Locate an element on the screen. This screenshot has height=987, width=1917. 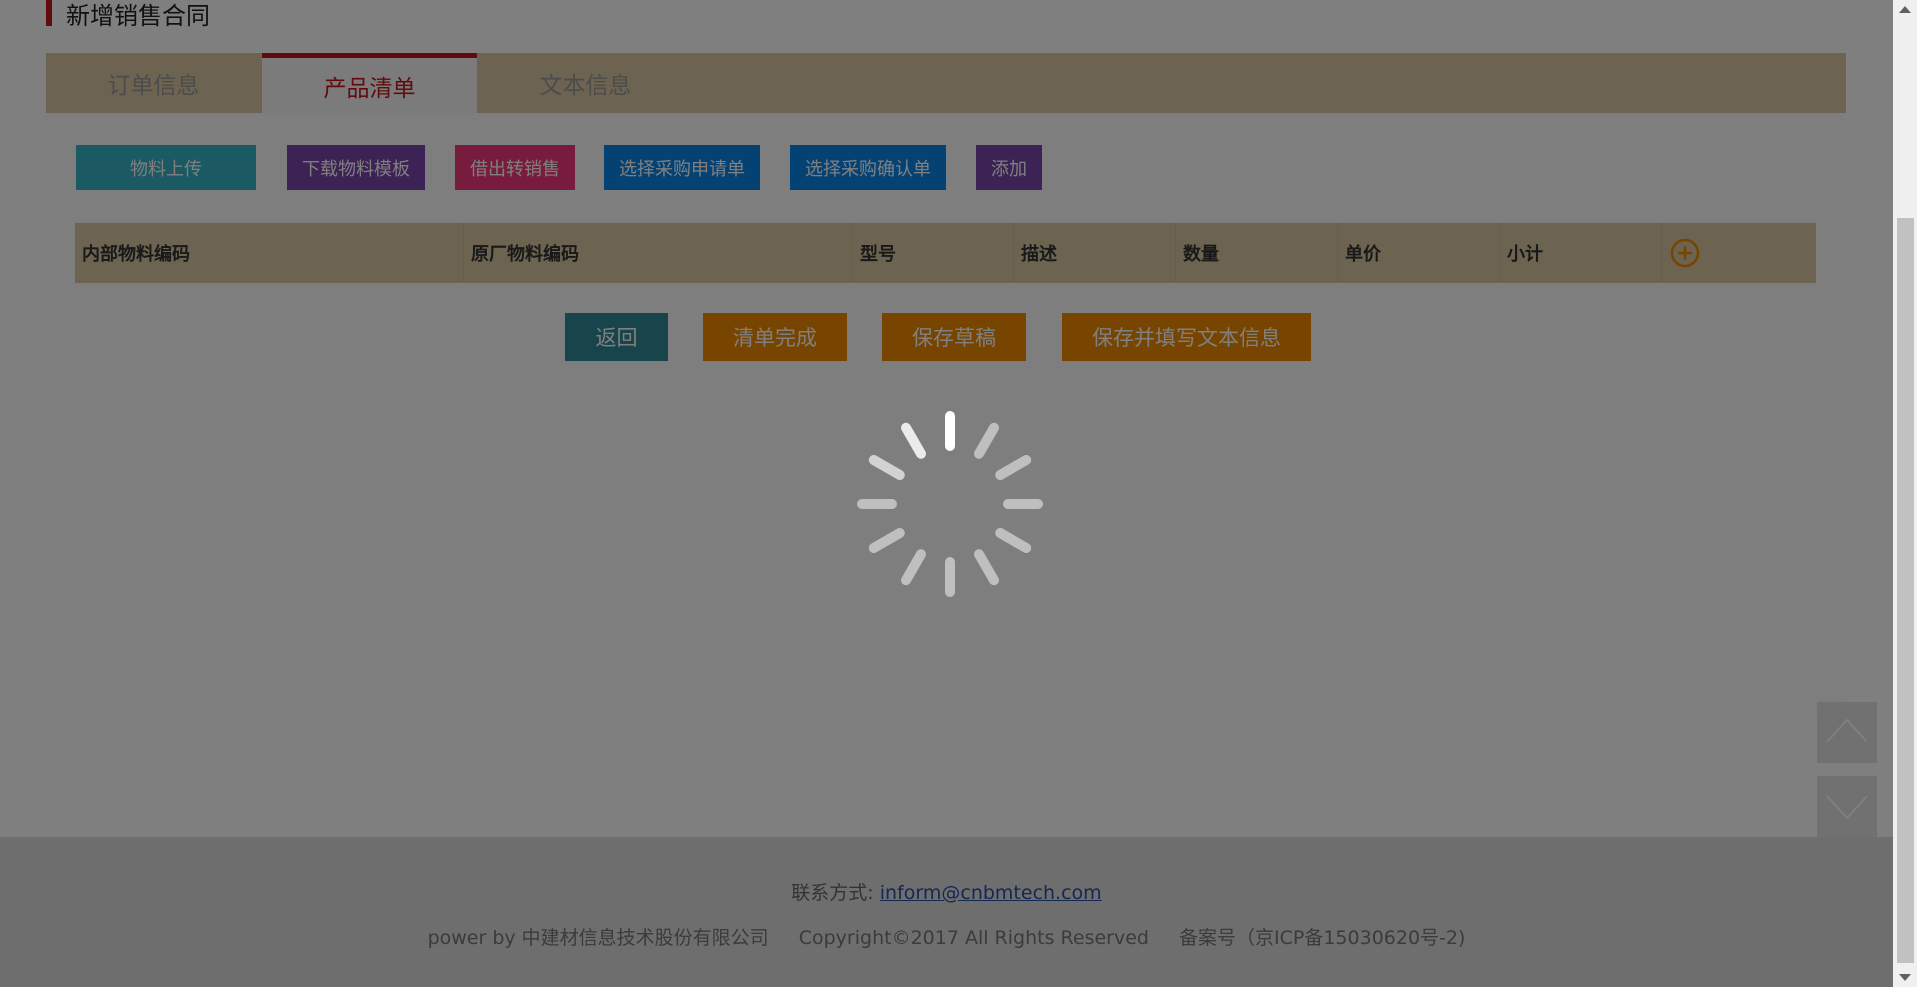
spinner-icon is located at coordinates (950, 504).